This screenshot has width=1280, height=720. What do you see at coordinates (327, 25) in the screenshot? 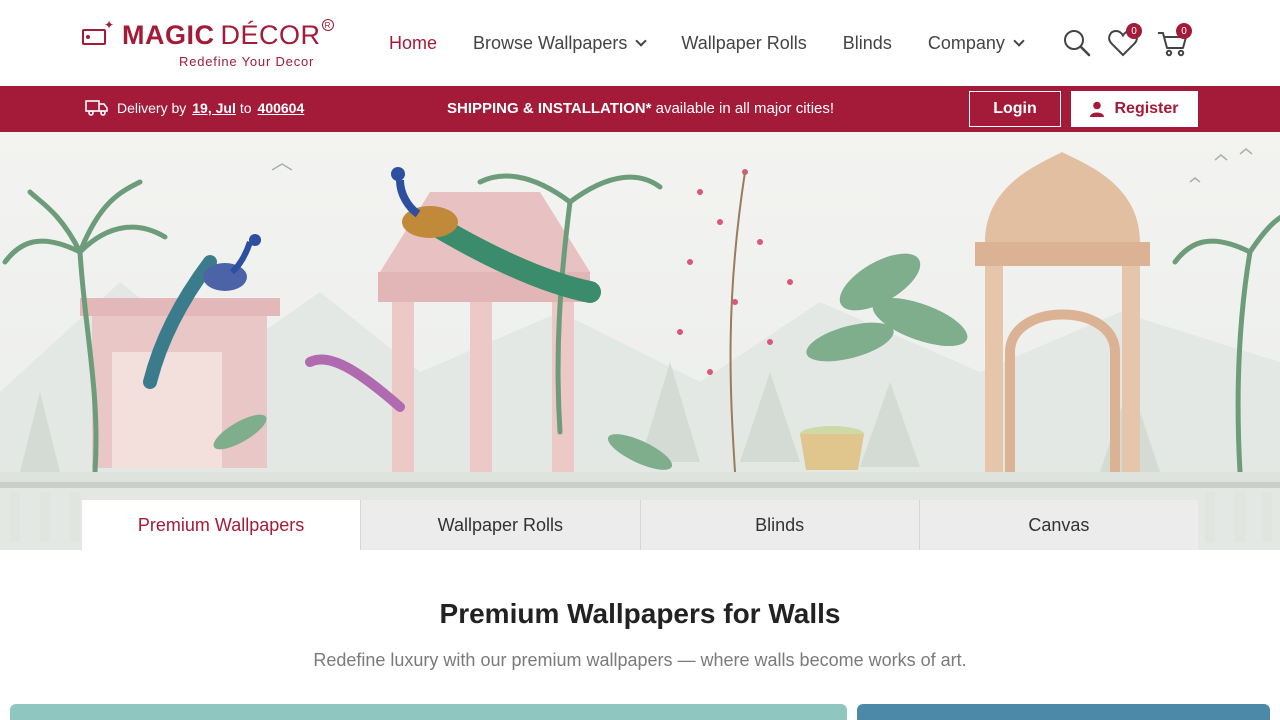
I see `registered-mark-icon: R` at bounding box center [327, 25].